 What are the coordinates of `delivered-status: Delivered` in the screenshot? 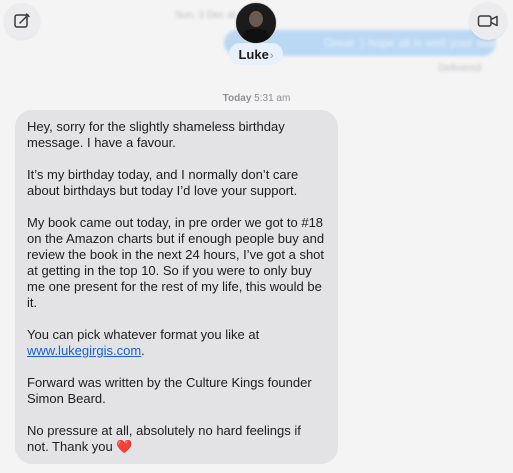 It's located at (459, 68).